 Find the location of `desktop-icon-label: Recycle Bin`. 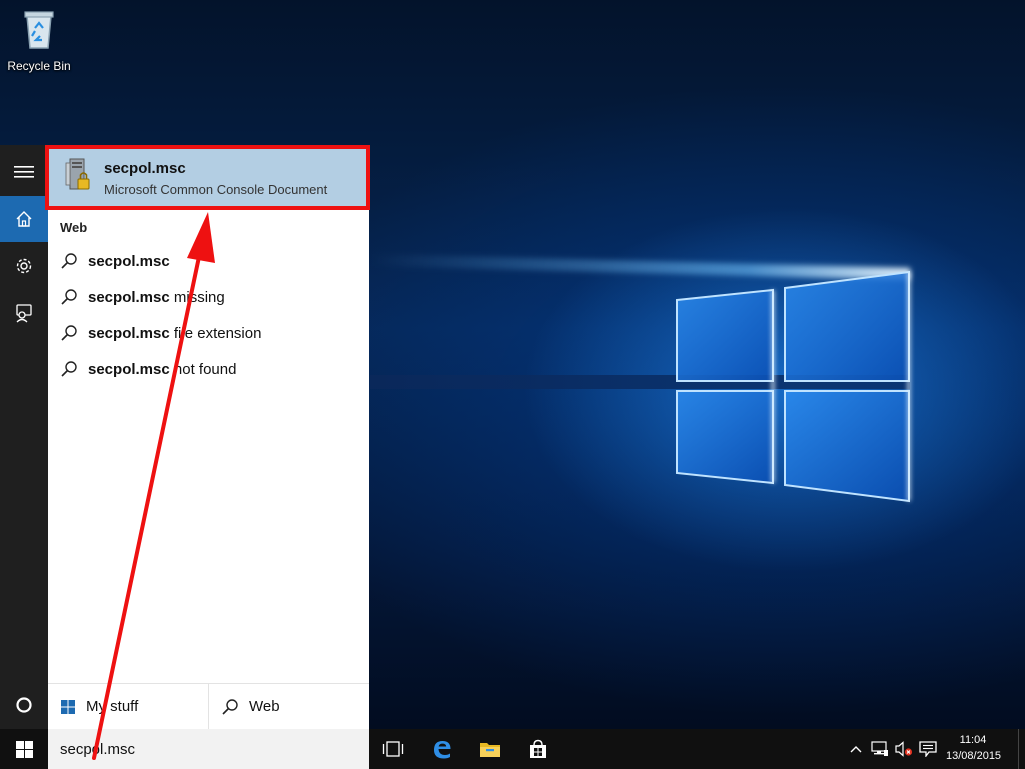

desktop-icon-label: Recycle Bin is located at coordinates (39, 66).